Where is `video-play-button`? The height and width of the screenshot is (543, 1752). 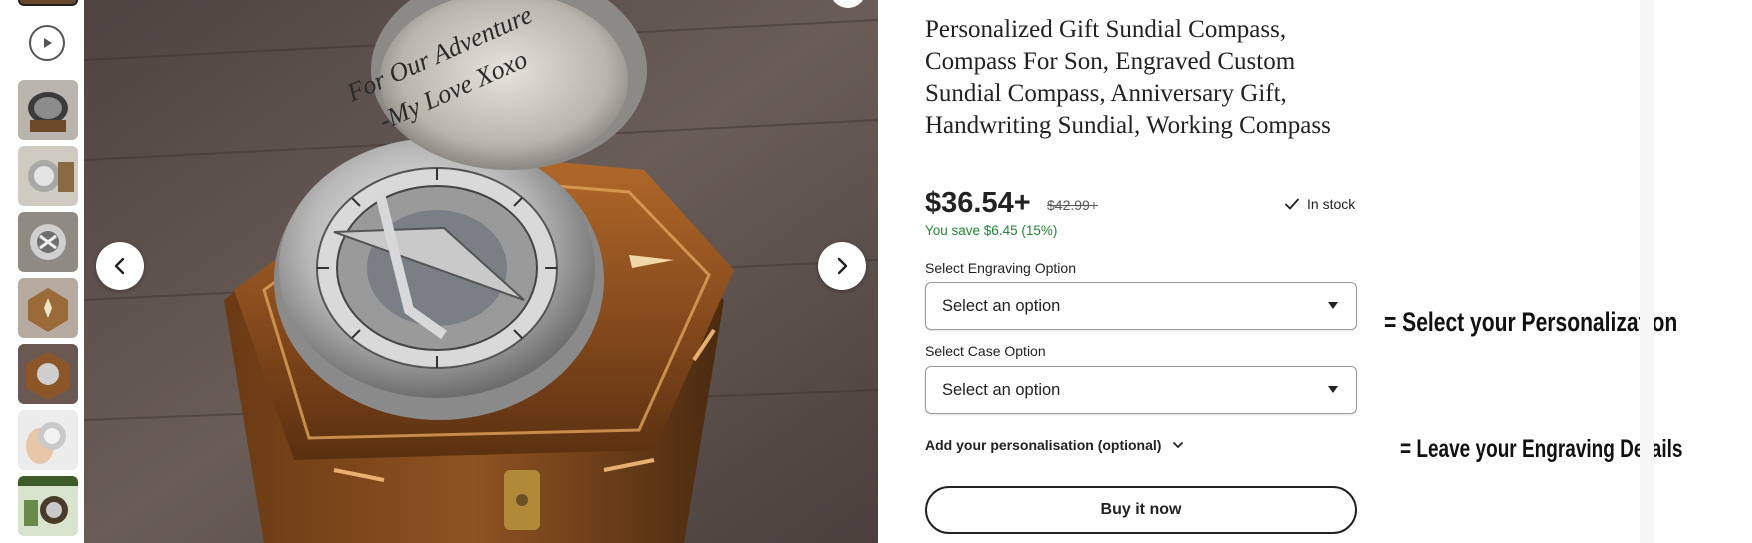 video-play-button is located at coordinates (47, 43).